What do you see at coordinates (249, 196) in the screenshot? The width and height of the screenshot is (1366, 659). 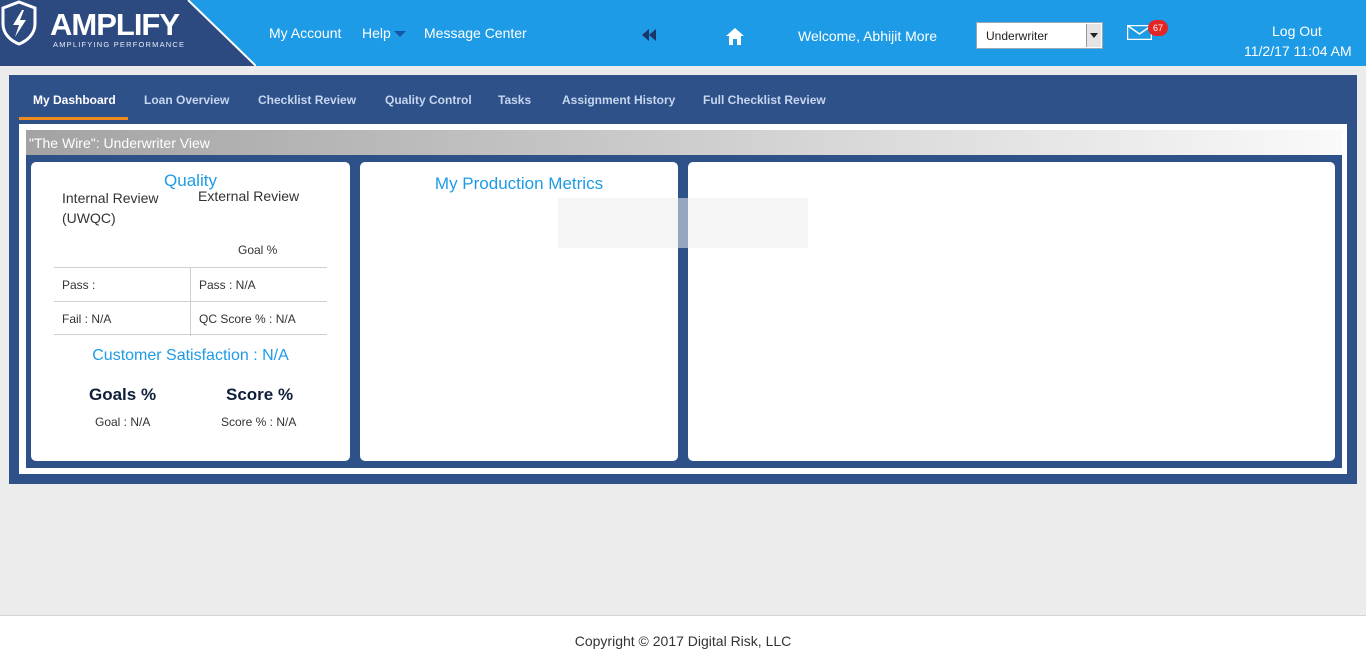 I see `external-review-label: External Review` at bounding box center [249, 196].